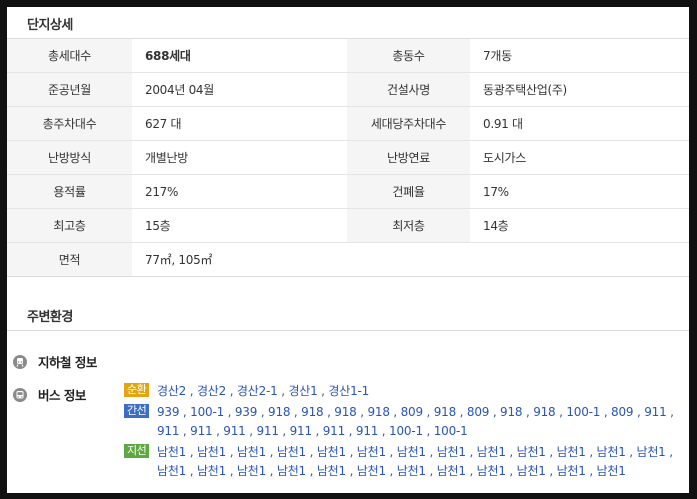 The height and width of the screenshot is (499, 697). I want to click on value-min-floor: 14층, so click(579, 225).